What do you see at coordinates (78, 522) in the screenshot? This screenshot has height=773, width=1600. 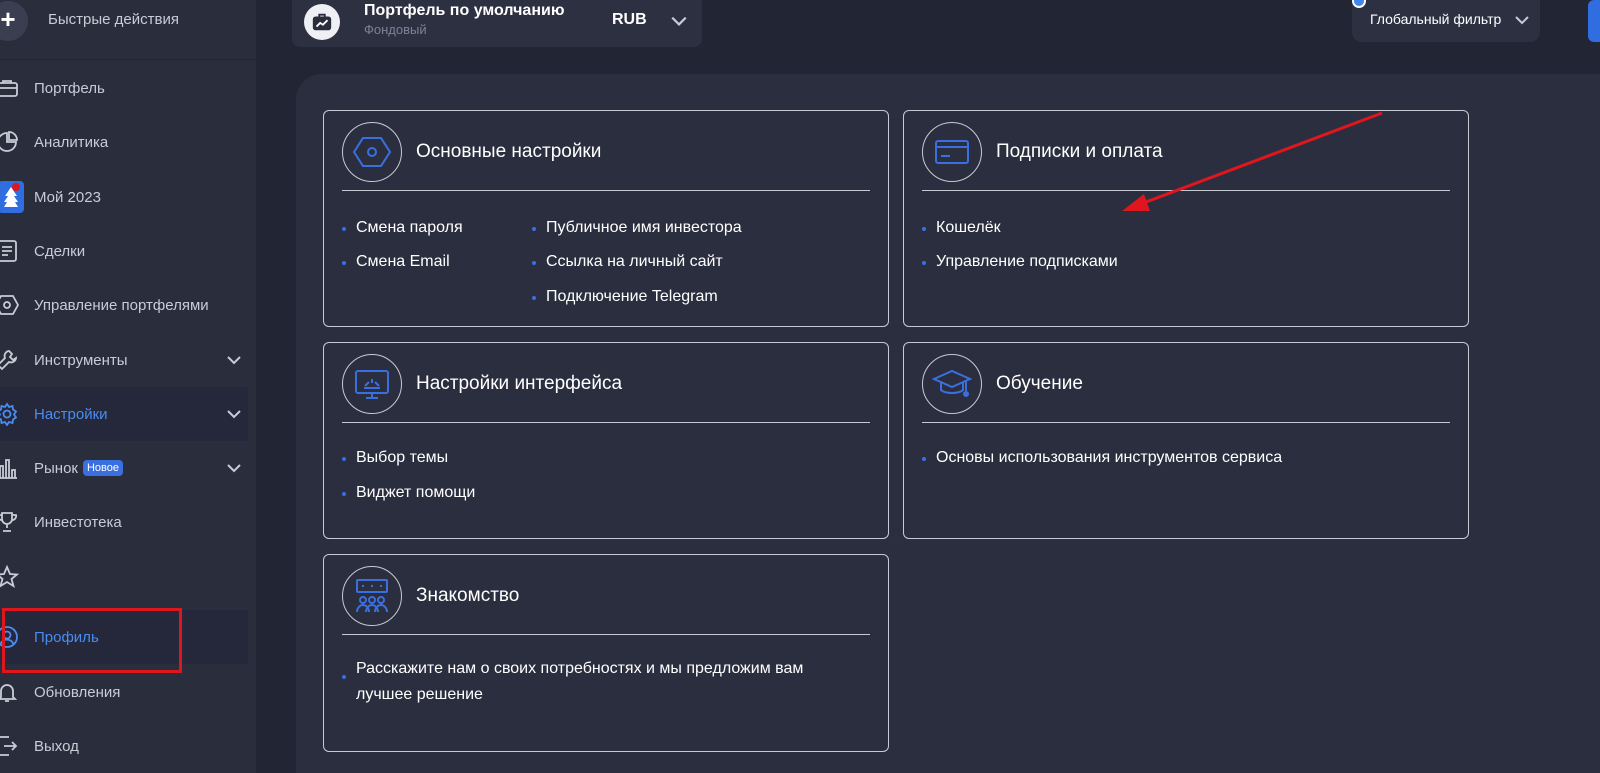 I see `sidebar-item-label: Инвестотека` at bounding box center [78, 522].